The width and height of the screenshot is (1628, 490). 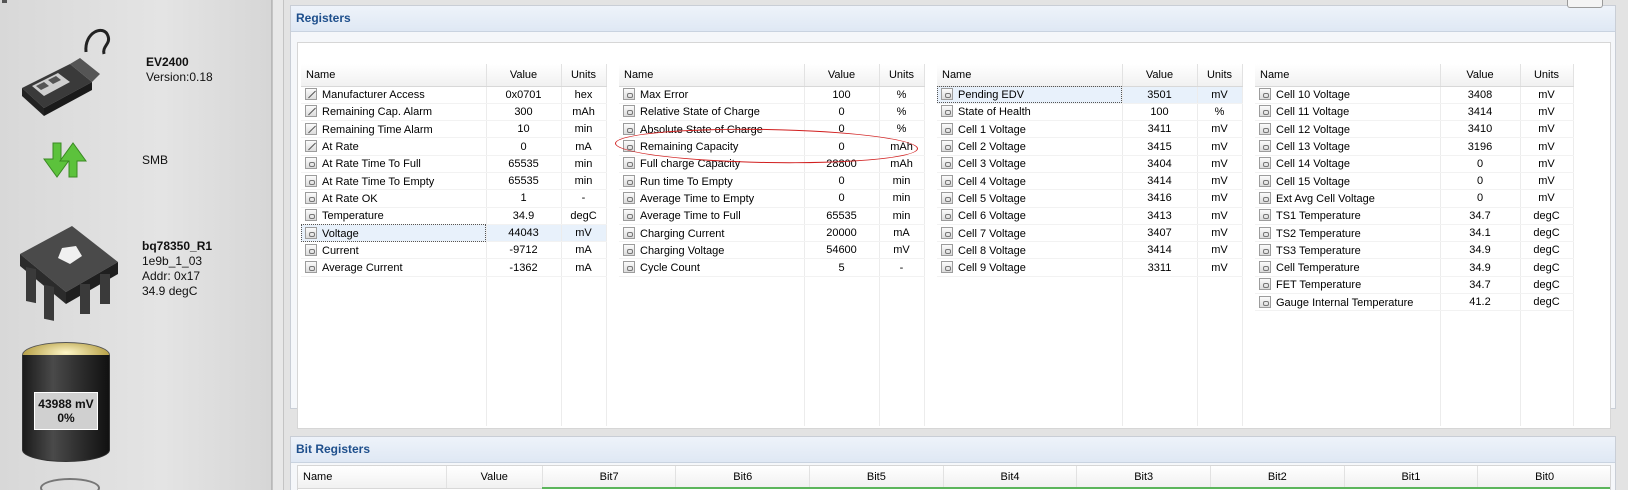 I want to click on register-name-cell: At Rate, so click(x=394, y=146).